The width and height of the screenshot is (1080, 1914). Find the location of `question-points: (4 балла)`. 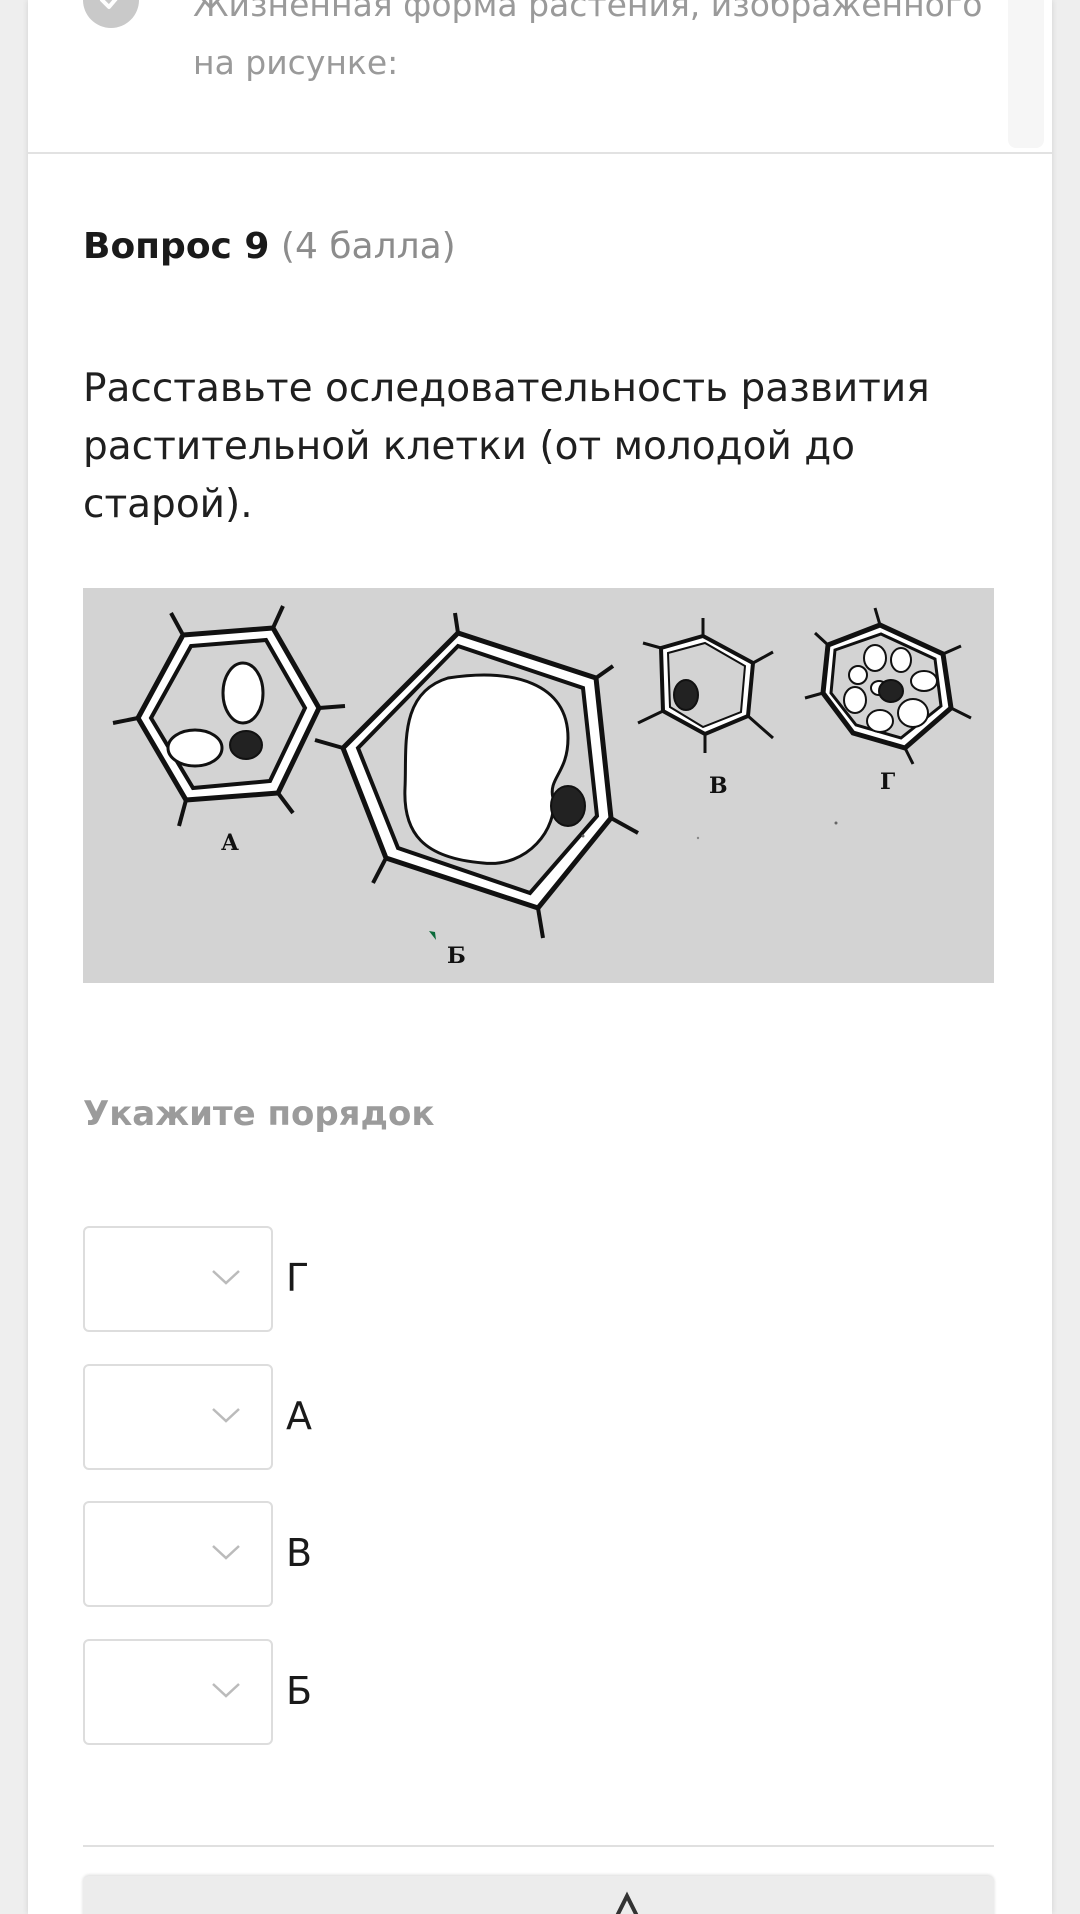

question-points: (4 балла) is located at coordinates (368, 246).